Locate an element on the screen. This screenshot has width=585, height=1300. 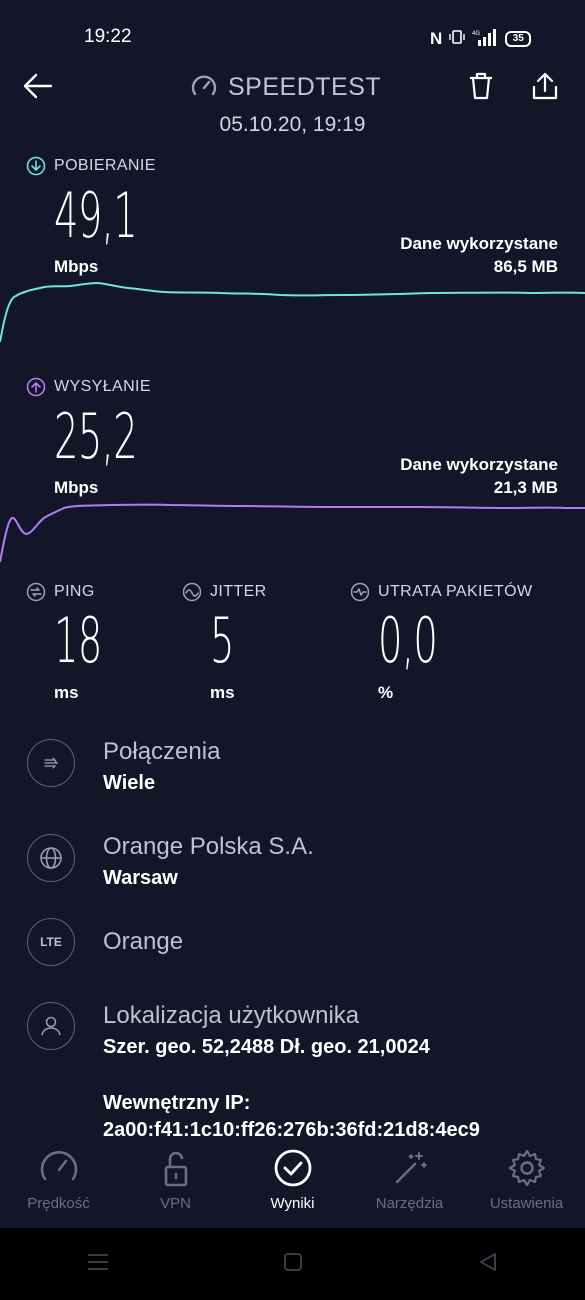
nav-item-settings: Ustawienia is located at coordinates (526, 1186).